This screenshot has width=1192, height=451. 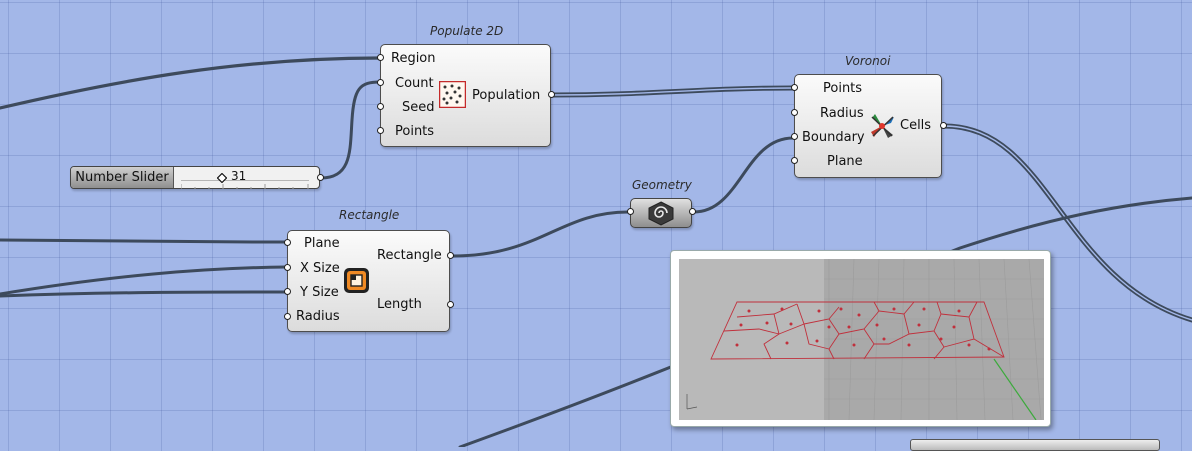 I want to click on wire-slider-count, so click(x=350, y=130).